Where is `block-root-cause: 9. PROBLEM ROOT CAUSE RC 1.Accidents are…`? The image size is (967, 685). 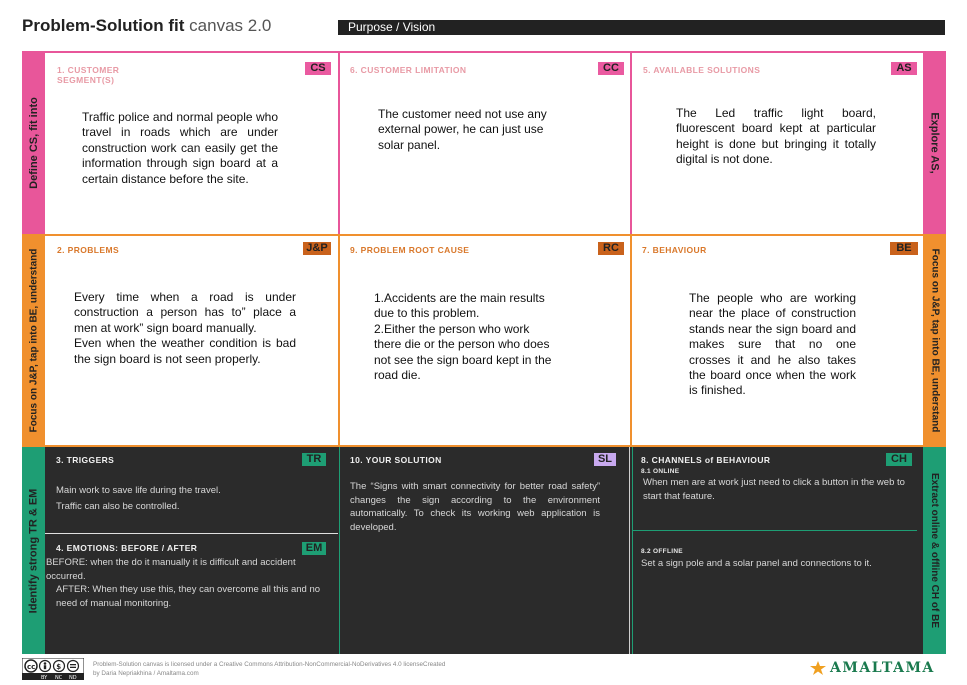 block-root-cause: 9. PROBLEM ROOT CAUSE RC 1.Accidents are… is located at coordinates (485, 340).